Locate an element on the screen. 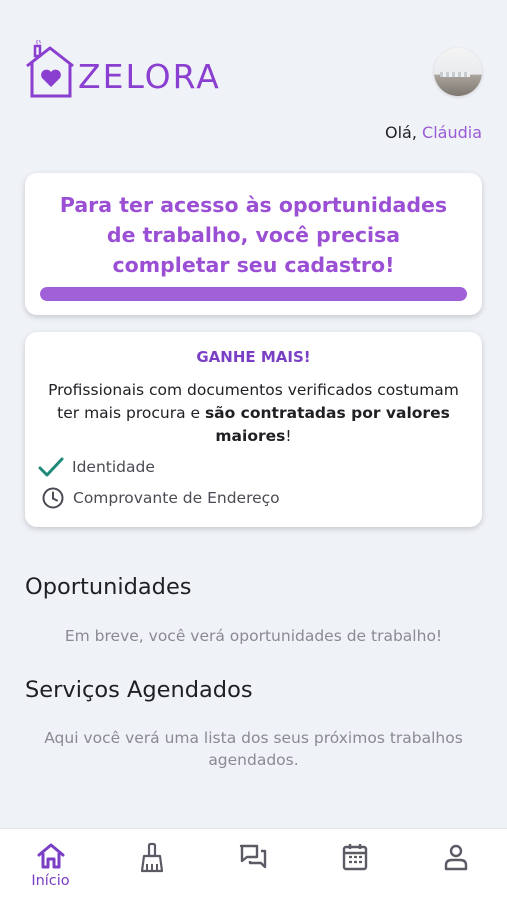  bottom-navigation: Início is located at coordinates (253, 864).